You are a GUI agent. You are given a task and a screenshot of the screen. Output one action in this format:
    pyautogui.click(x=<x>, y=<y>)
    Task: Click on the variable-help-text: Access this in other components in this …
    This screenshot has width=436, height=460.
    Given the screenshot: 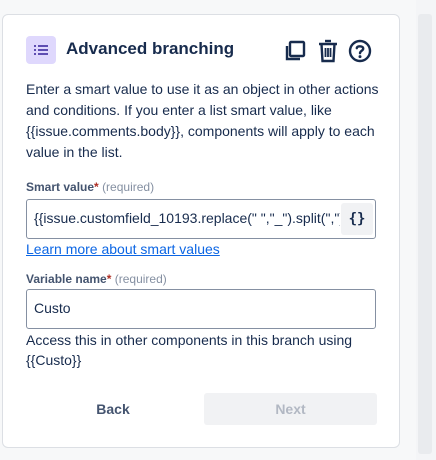 What is the action you would take?
    pyautogui.click(x=189, y=350)
    